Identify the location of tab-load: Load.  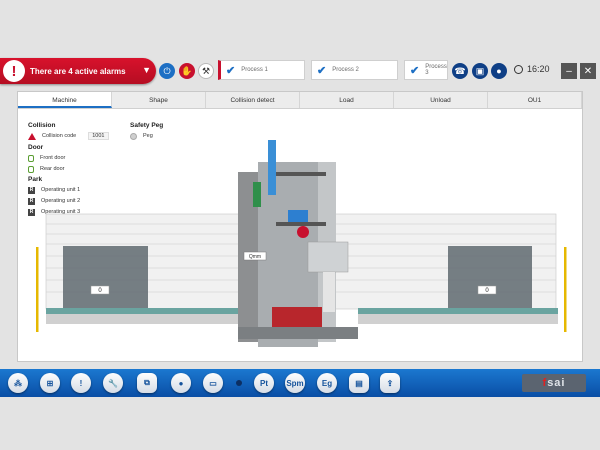
(347, 100).